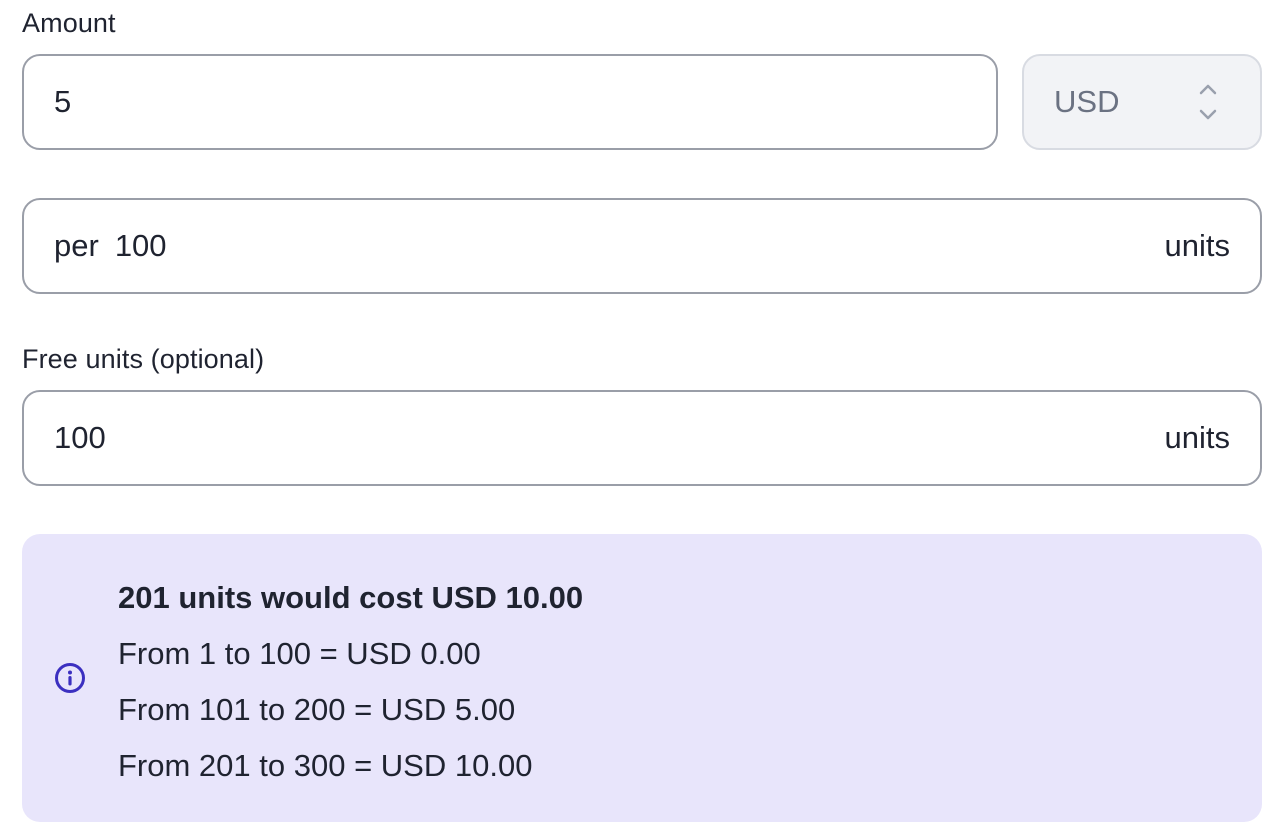  Describe the element at coordinates (1197, 245) in the screenshot. I see `per-units-suffix: units` at that location.